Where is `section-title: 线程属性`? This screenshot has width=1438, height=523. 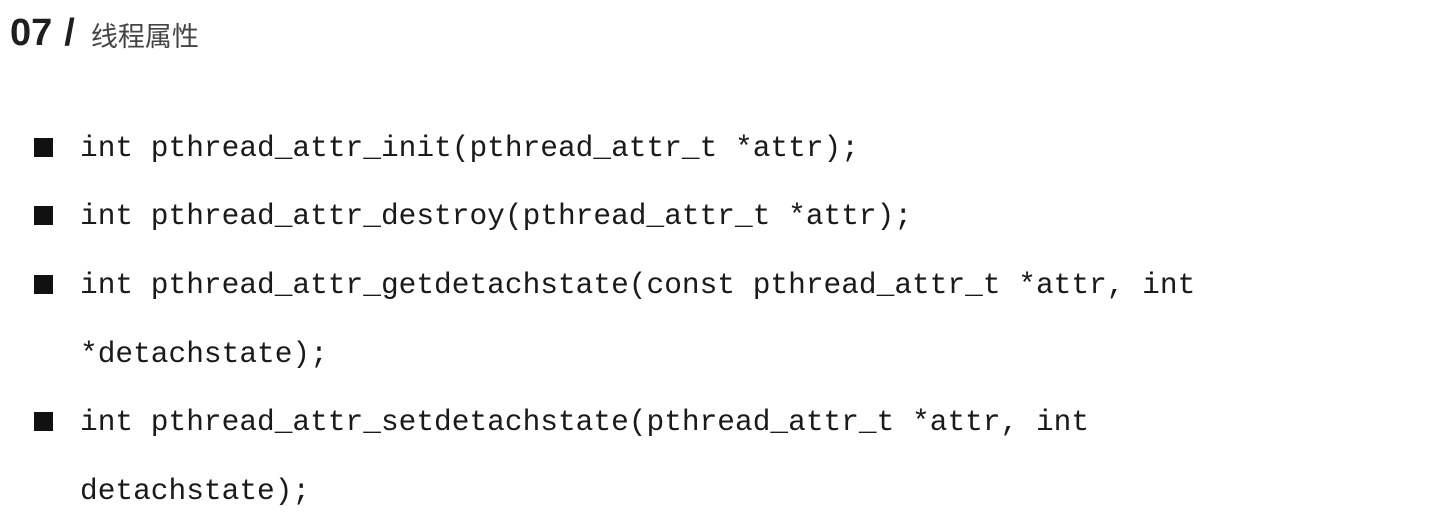
section-title: 线程属性 is located at coordinates (144, 37).